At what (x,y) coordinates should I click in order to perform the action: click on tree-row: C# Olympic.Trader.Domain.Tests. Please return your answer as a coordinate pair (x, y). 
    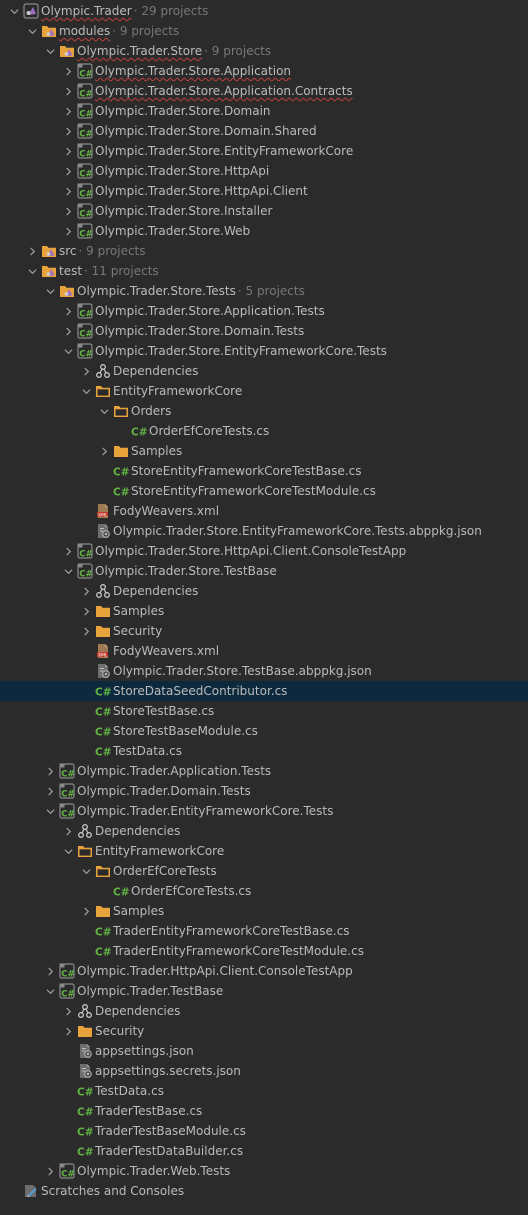
    Looking at the image, I should click on (264, 791).